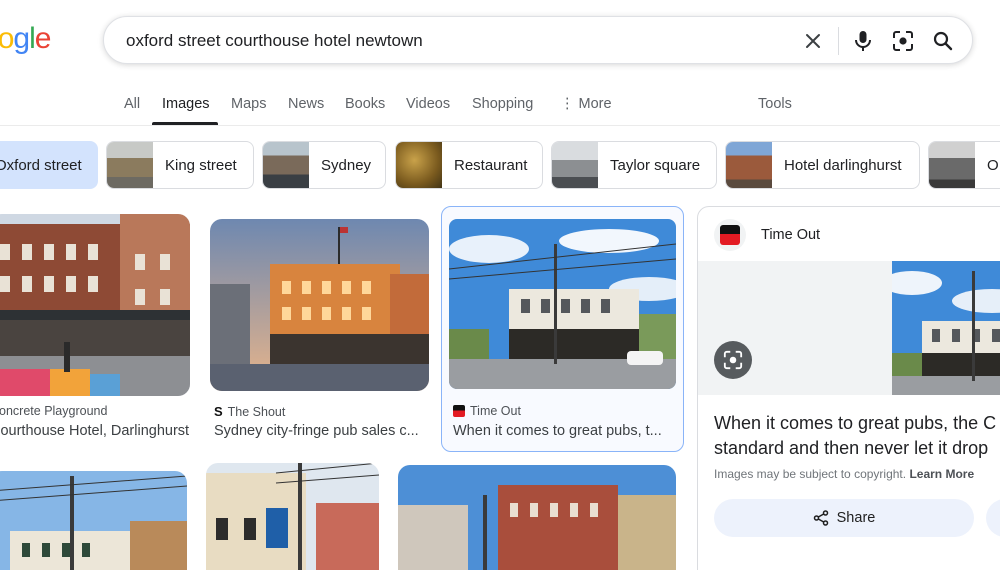 This screenshot has width=1000, height=570. I want to click on search-box: oxford street courthouse hotel newtown, so click(538, 40).